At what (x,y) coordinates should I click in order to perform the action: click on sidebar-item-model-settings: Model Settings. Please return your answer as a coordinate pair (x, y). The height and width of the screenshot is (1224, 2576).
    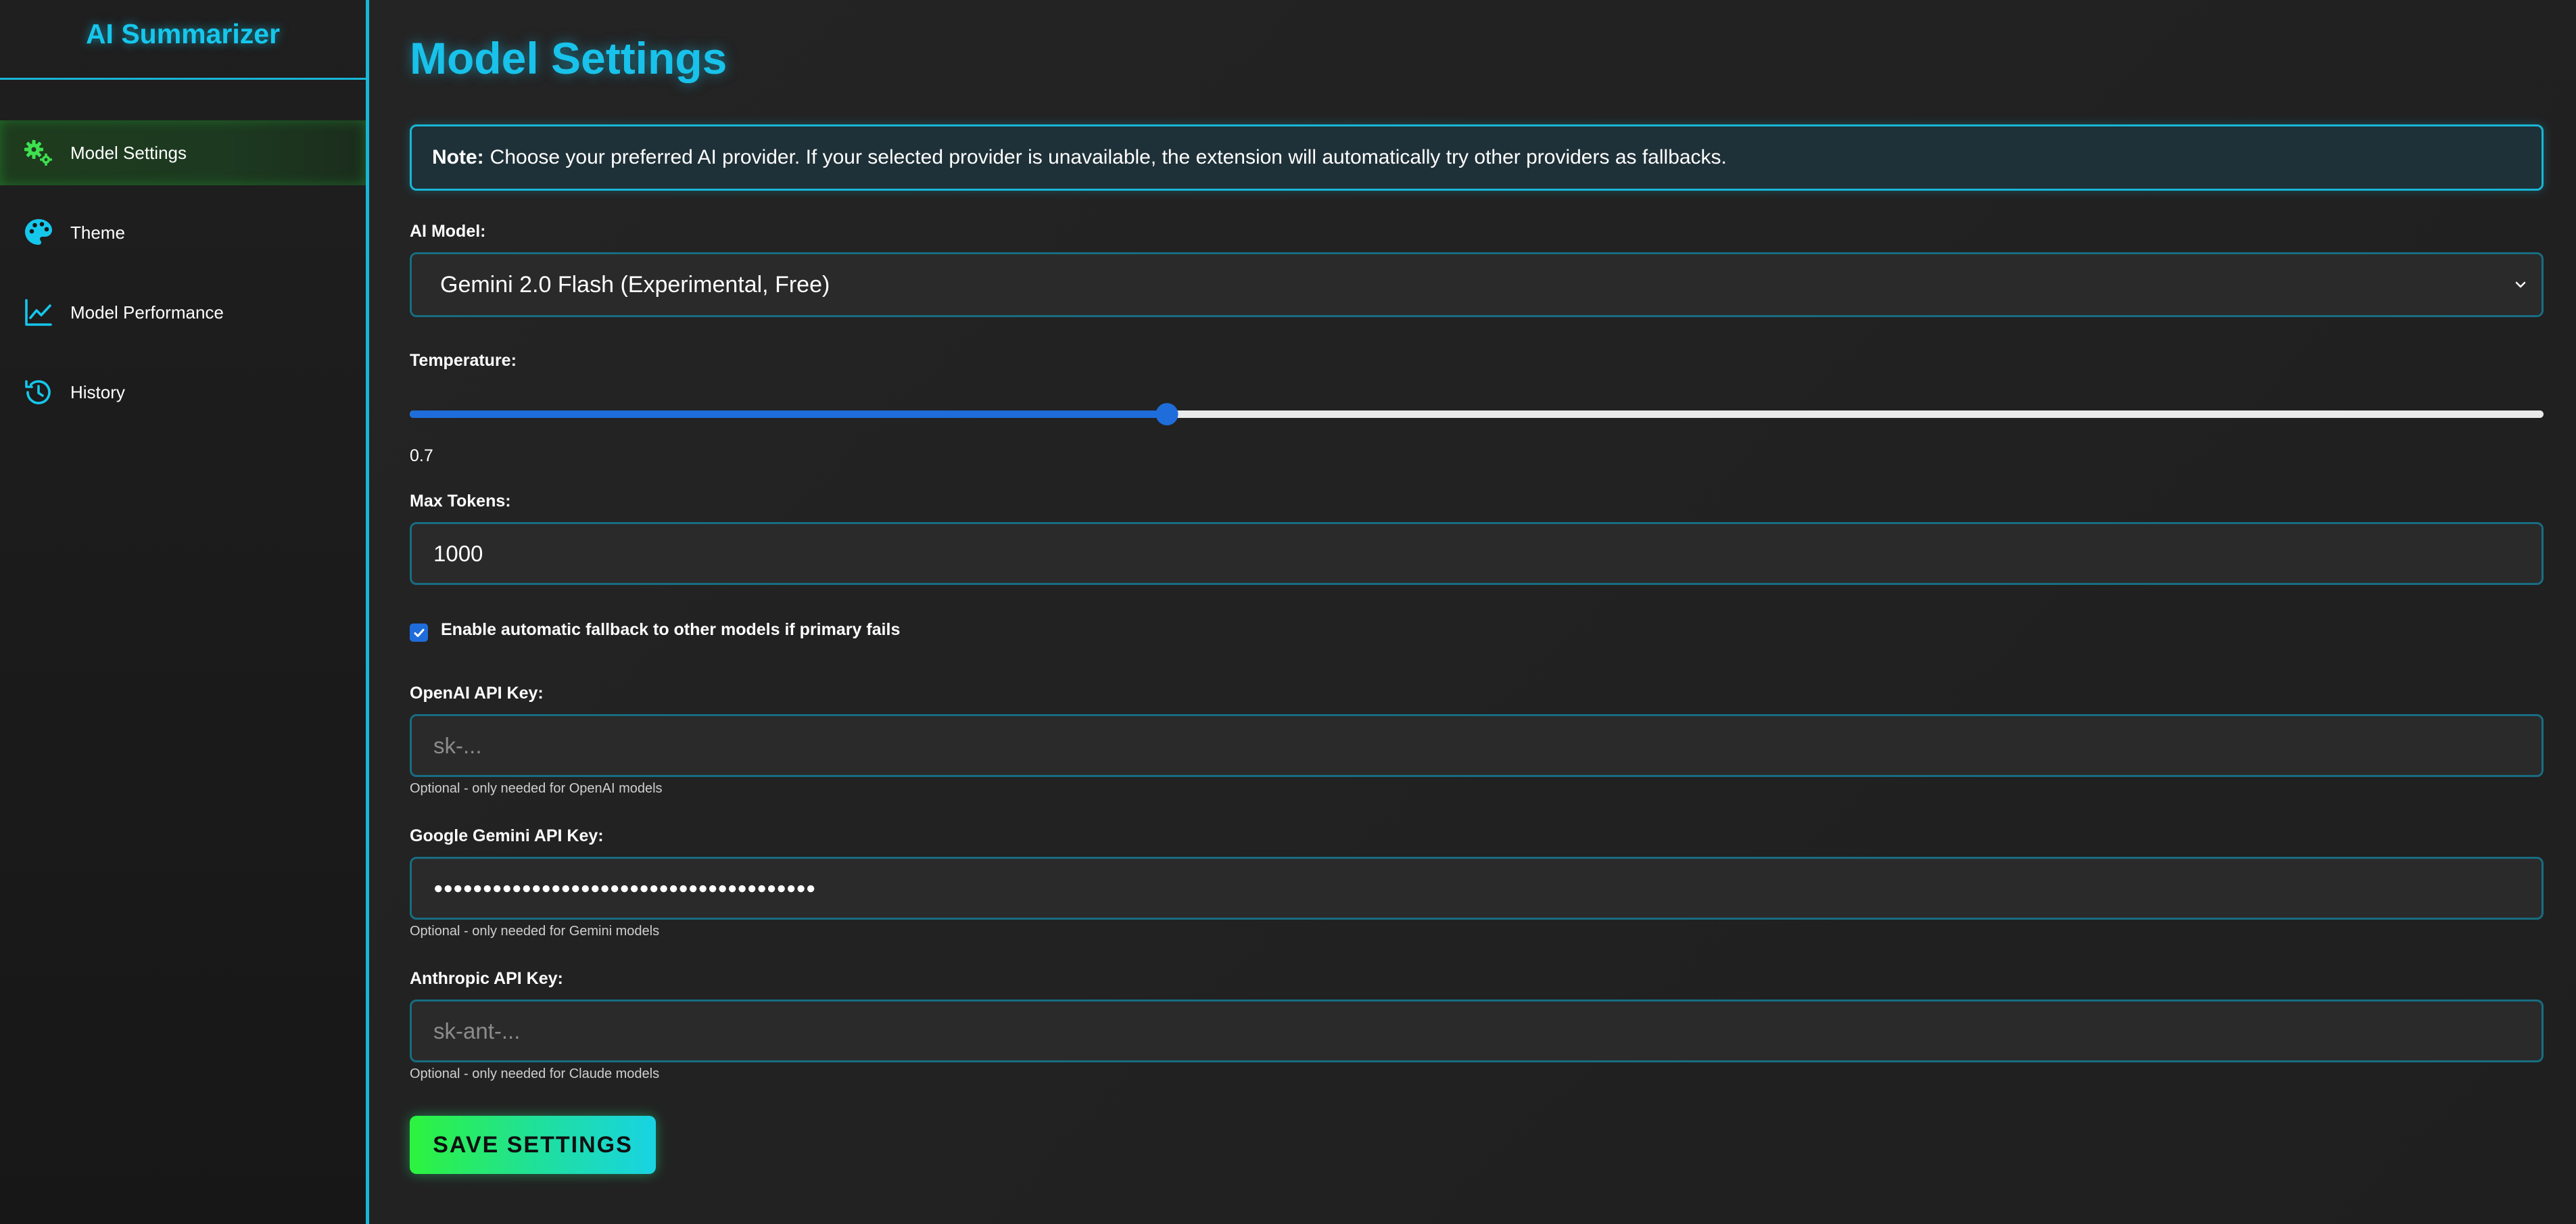
    Looking at the image, I should click on (183, 152).